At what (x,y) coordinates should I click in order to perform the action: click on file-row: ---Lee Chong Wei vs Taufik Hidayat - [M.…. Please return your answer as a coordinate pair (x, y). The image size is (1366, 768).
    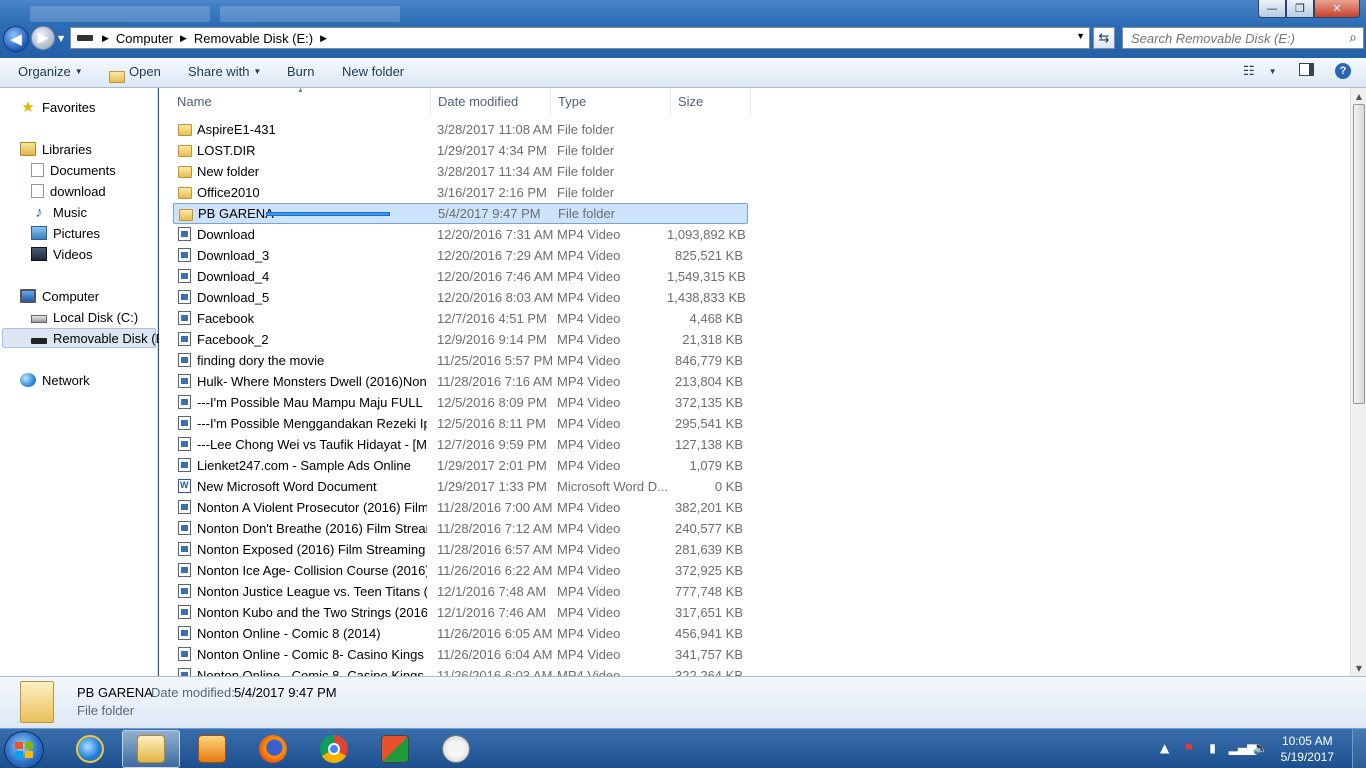
    Looking at the image, I should click on (460, 444).